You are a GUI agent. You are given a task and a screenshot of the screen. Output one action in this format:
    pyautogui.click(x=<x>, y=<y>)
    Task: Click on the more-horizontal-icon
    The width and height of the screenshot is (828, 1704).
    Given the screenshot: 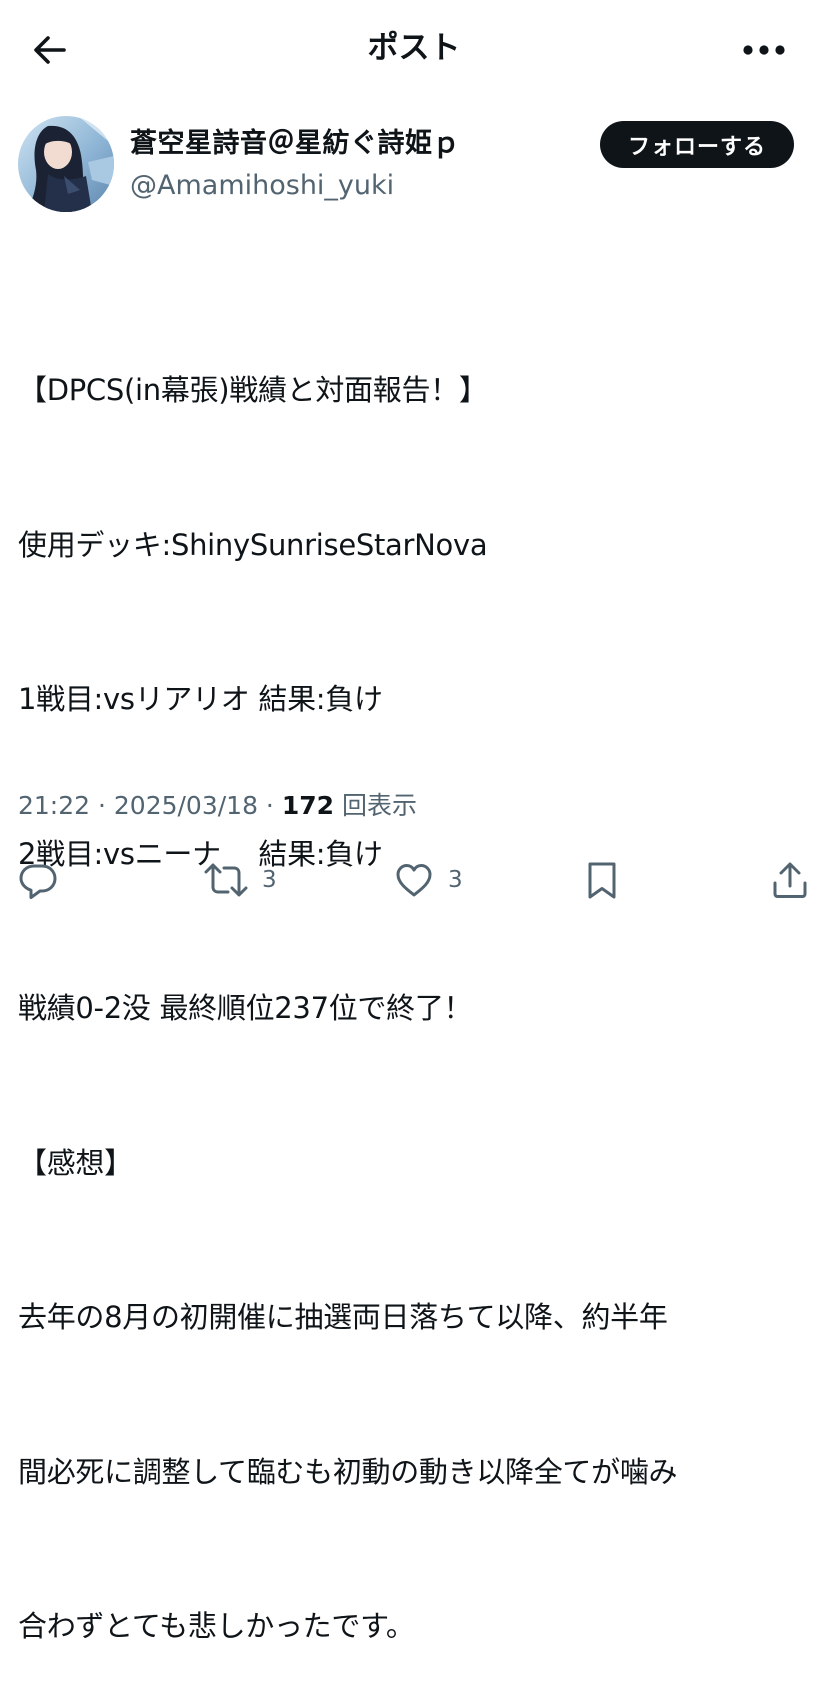 What is the action you would take?
    pyautogui.click(x=764, y=50)
    